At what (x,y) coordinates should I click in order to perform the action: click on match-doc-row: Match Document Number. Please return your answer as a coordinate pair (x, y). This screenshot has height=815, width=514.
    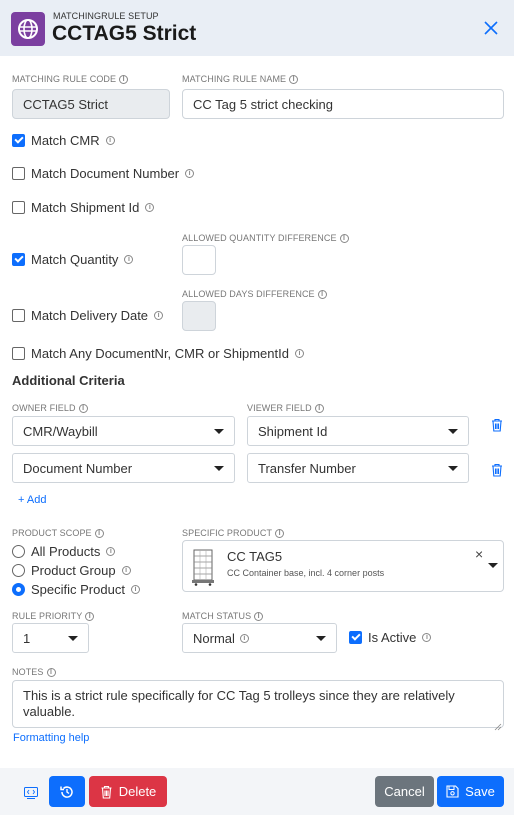
    Looking at the image, I should click on (103, 173).